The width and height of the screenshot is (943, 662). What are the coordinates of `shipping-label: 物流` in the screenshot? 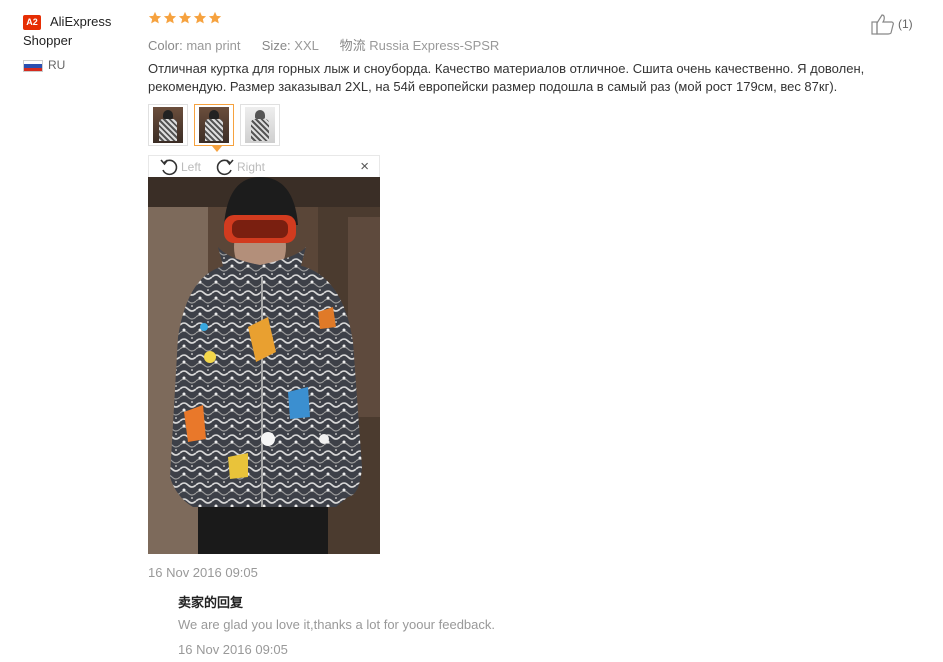 It's located at (352, 45).